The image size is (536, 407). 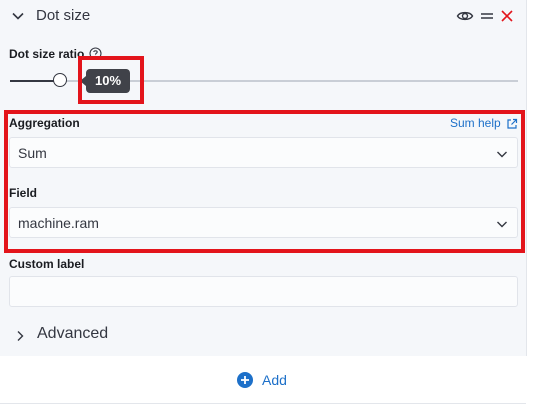 What do you see at coordinates (60, 80) in the screenshot?
I see `slider-thumb` at bounding box center [60, 80].